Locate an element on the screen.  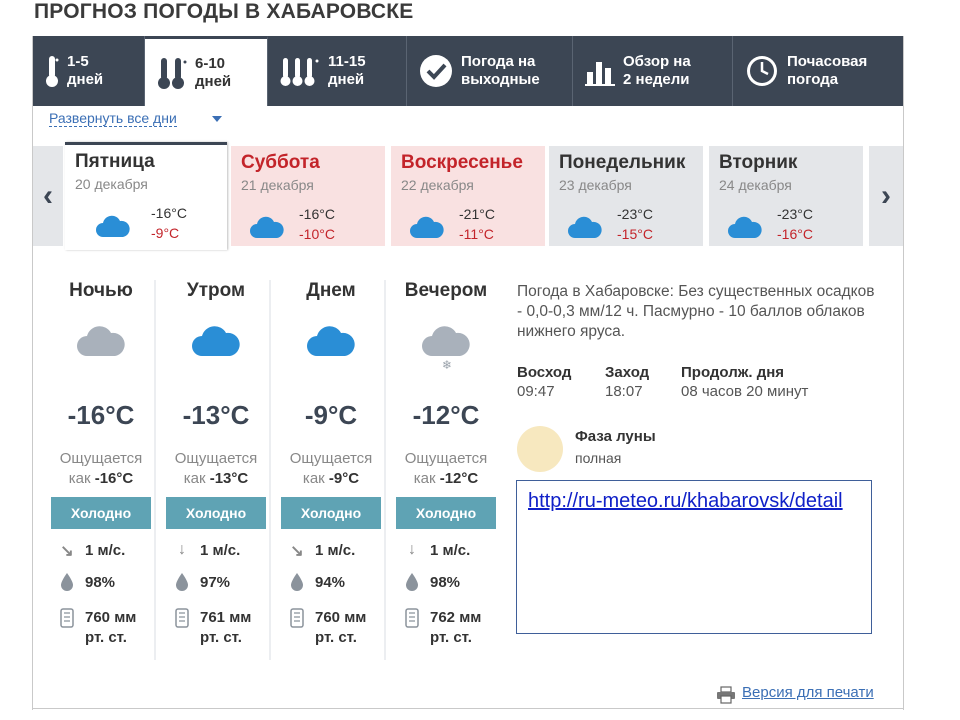
tab-weekend: Погода на выходные is located at coordinates (490, 71).